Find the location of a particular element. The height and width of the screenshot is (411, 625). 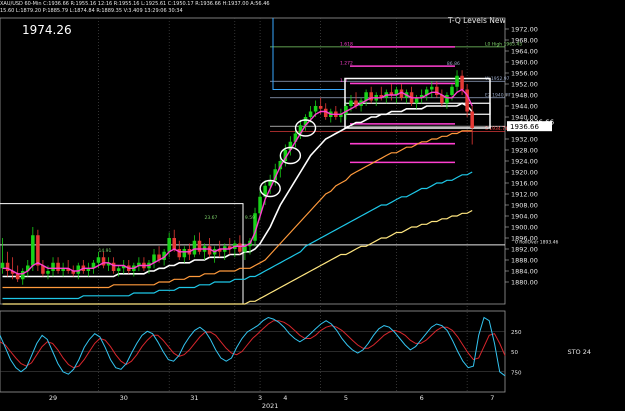

price-tick-label: 1916.00 is located at coordinates (524, 184).